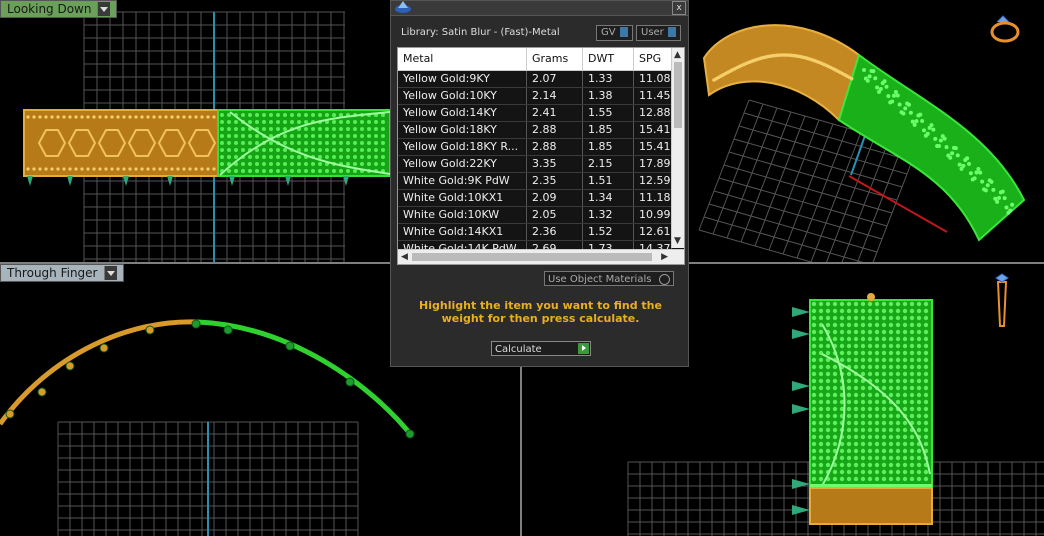 The image size is (1044, 536). I want to click on table-row: Yellow Gold:22KY 3.35 2.15 17.89, so click(541, 164).